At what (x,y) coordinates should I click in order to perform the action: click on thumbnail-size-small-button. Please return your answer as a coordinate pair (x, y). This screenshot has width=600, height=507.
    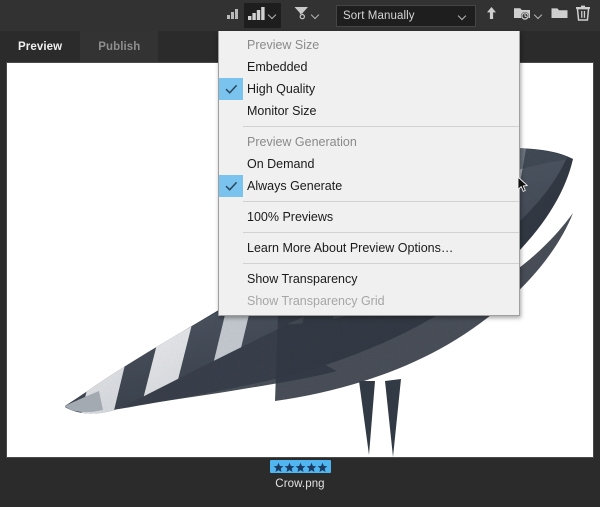
    Looking at the image, I should click on (233, 15).